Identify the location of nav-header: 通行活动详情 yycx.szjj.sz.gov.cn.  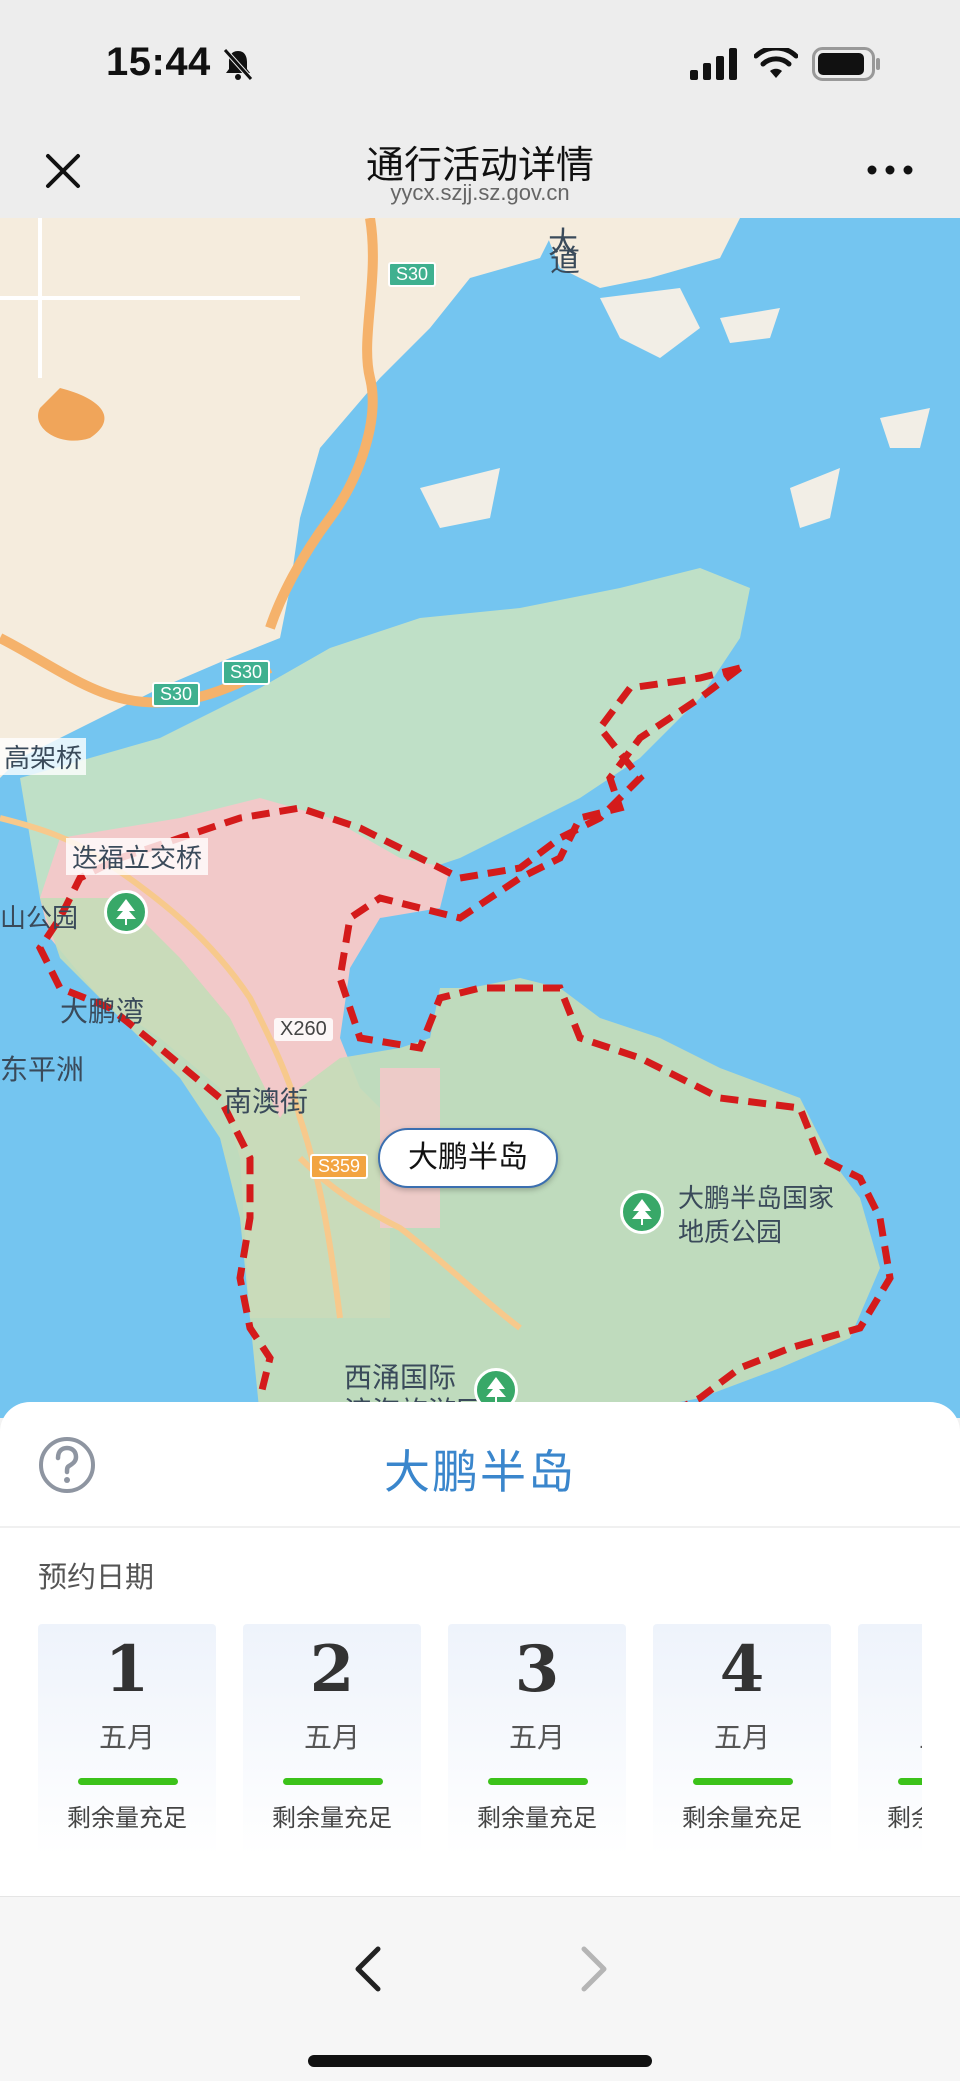
(480, 173).